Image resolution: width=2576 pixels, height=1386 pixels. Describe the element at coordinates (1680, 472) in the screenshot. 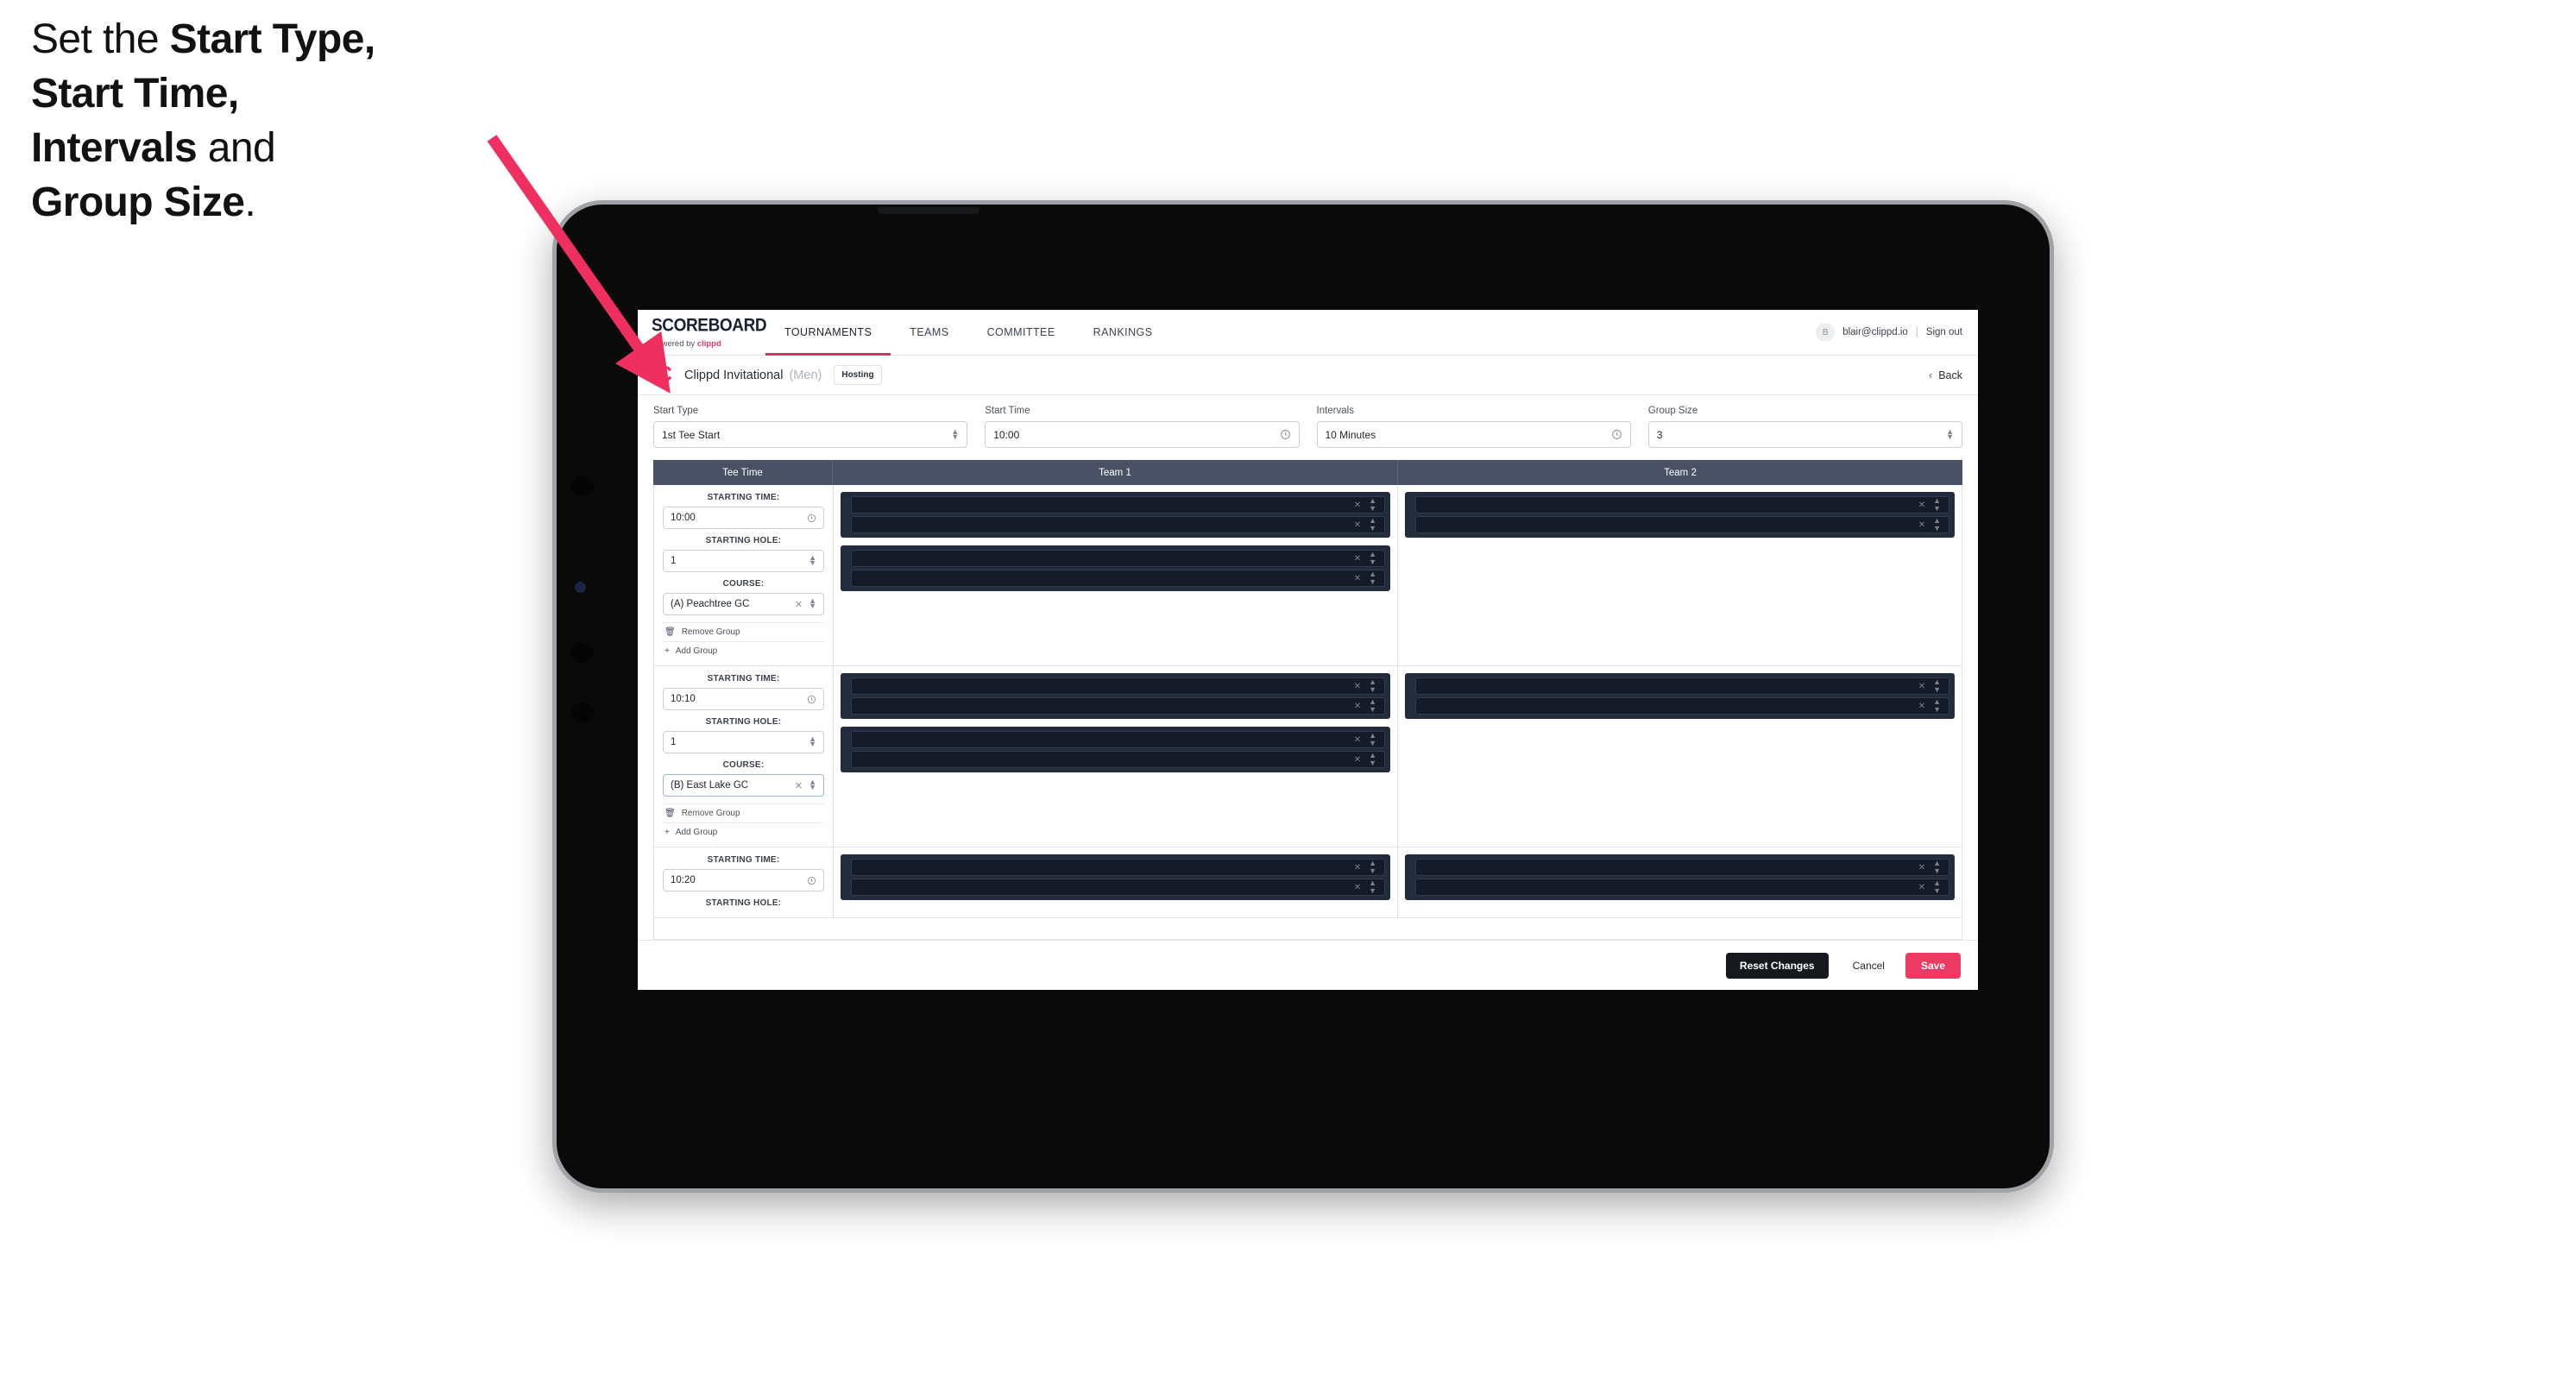

I see `column-header-team-2: Team 2` at that location.